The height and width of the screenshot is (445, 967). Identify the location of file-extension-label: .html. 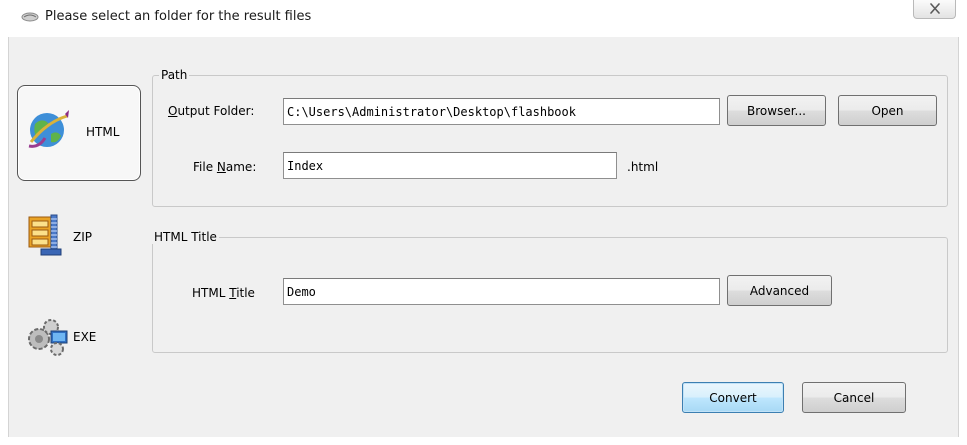
(643, 167).